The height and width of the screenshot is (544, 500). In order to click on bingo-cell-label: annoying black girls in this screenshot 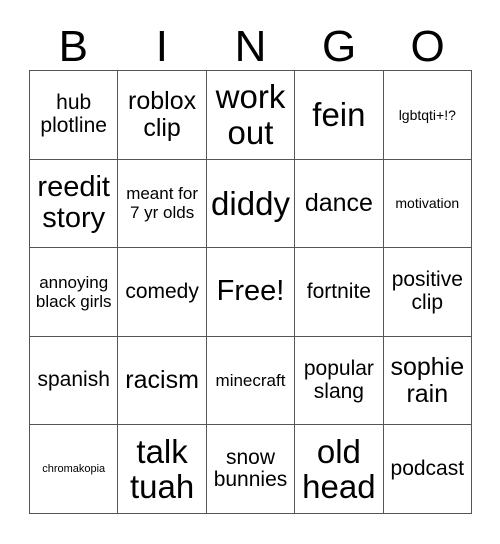, I will do `click(73, 291)`.